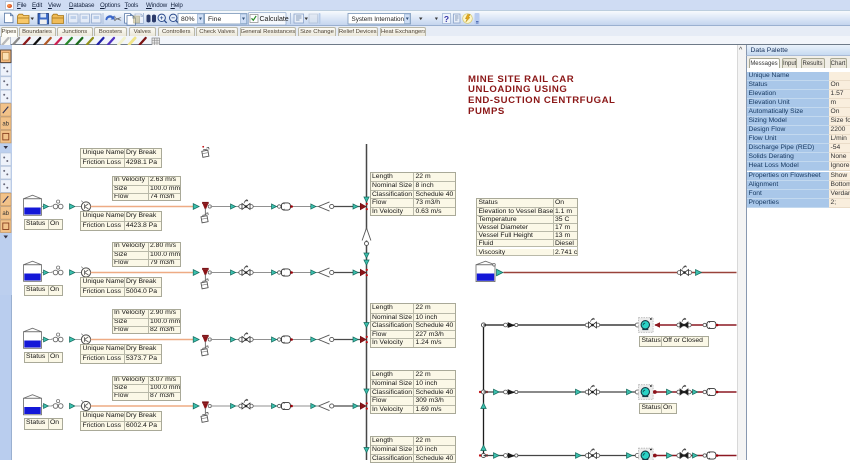 The image size is (850, 463). What do you see at coordinates (274, 19) in the screenshot?
I see `svg-text: Calculate` at bounding box center [274, 19].